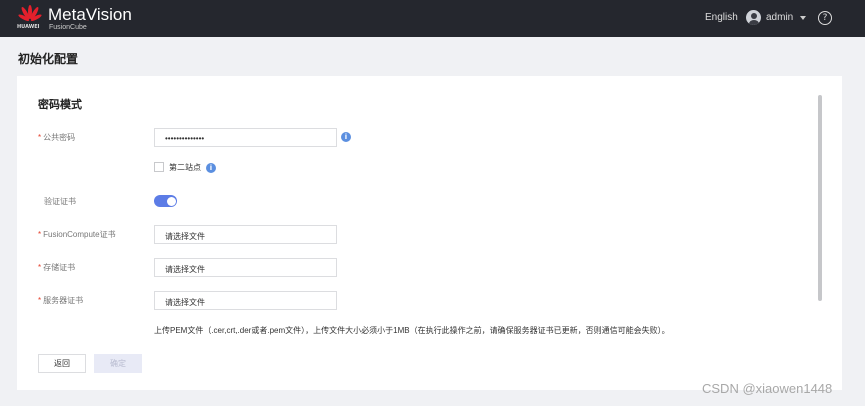 Image resolution: width=865 pixels, height=406 pixels. What do you see at coordinates (245, 267) in the screenshot?
I see `storage-cert-file-input: 请选择文件` at bounding box center [245, 267].